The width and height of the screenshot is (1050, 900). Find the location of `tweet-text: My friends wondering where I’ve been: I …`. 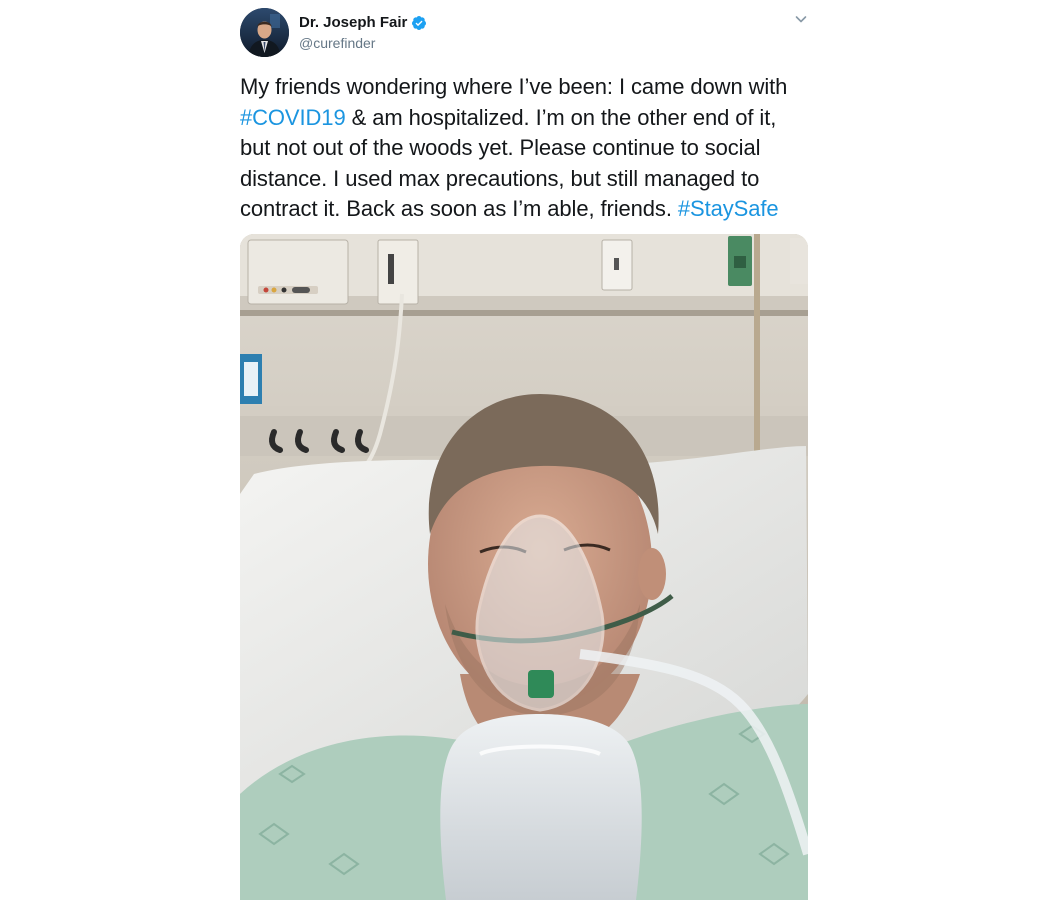

tweet-text: My friends wondering where I’ve been: I … is located at coordinates (525, 148).